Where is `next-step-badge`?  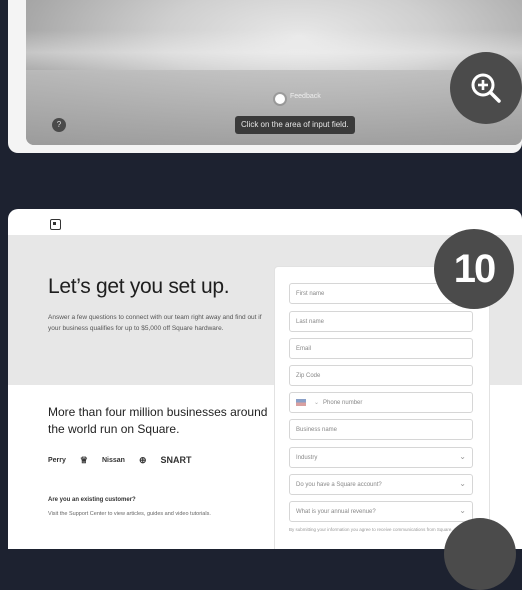
next-step-badge is located at coordinates (480, 554).